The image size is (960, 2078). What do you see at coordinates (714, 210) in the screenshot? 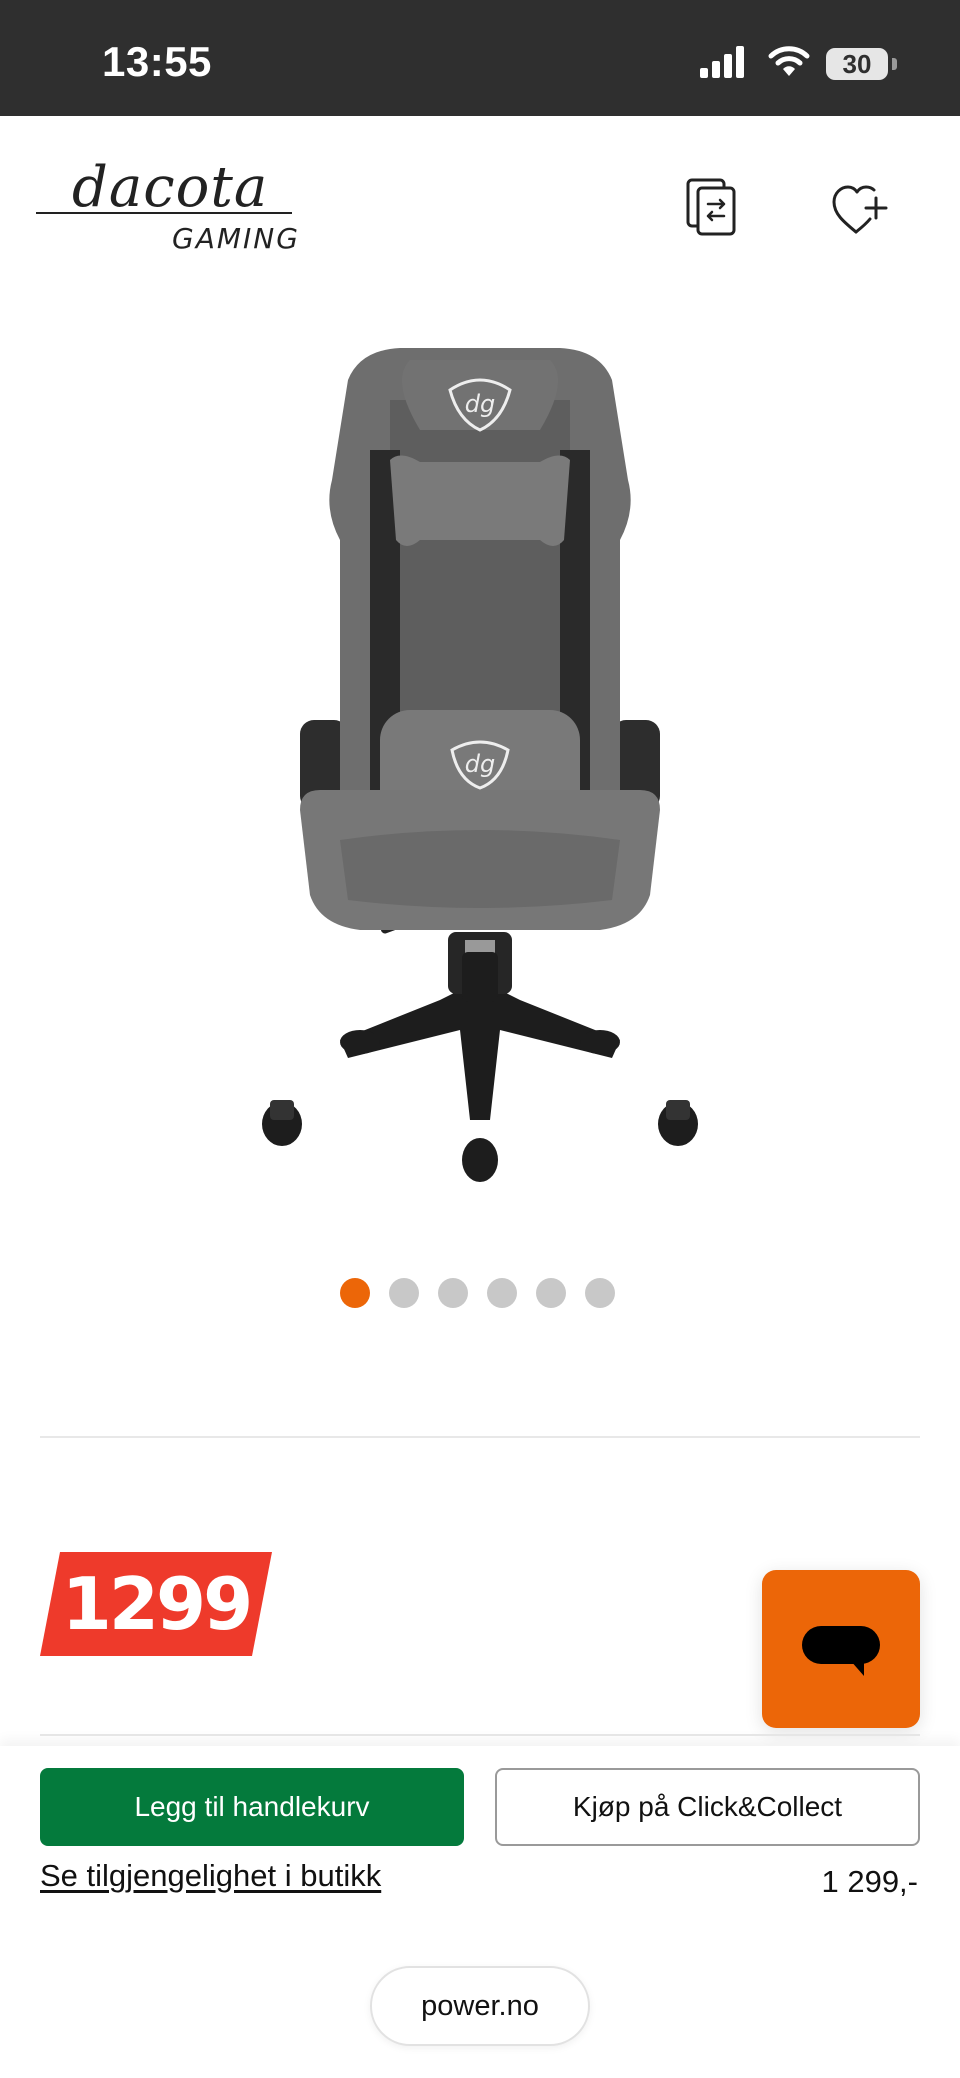
I see `compare-icon` at bounding box center [714, 210].